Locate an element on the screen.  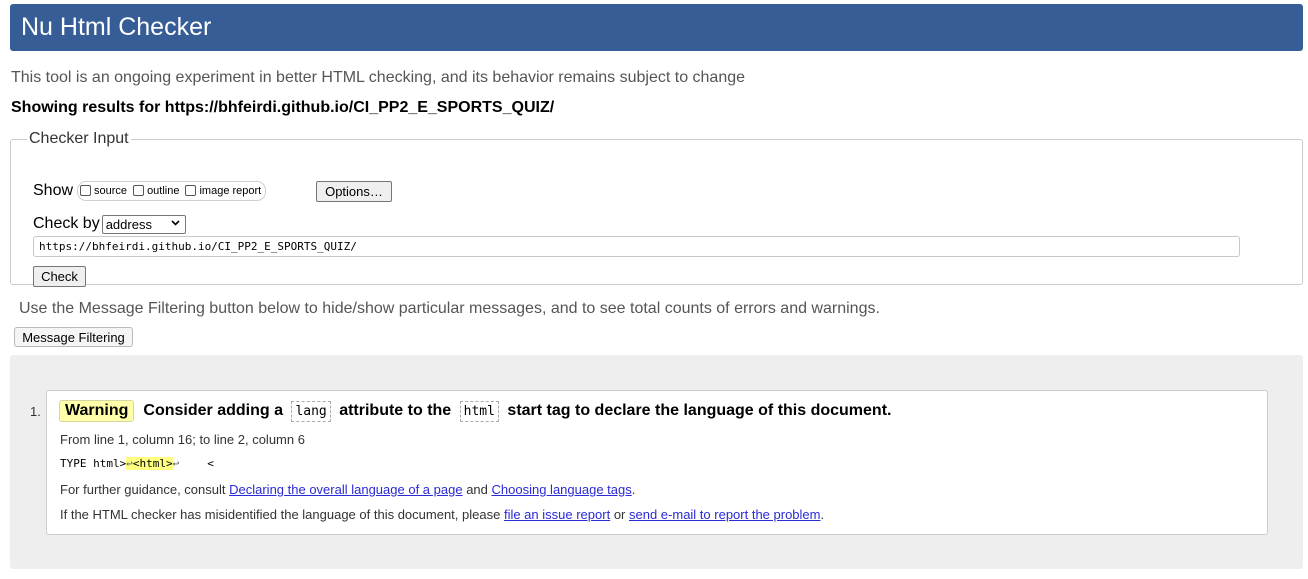
source-checkbox-label: source is located at coordinates (111, 191).